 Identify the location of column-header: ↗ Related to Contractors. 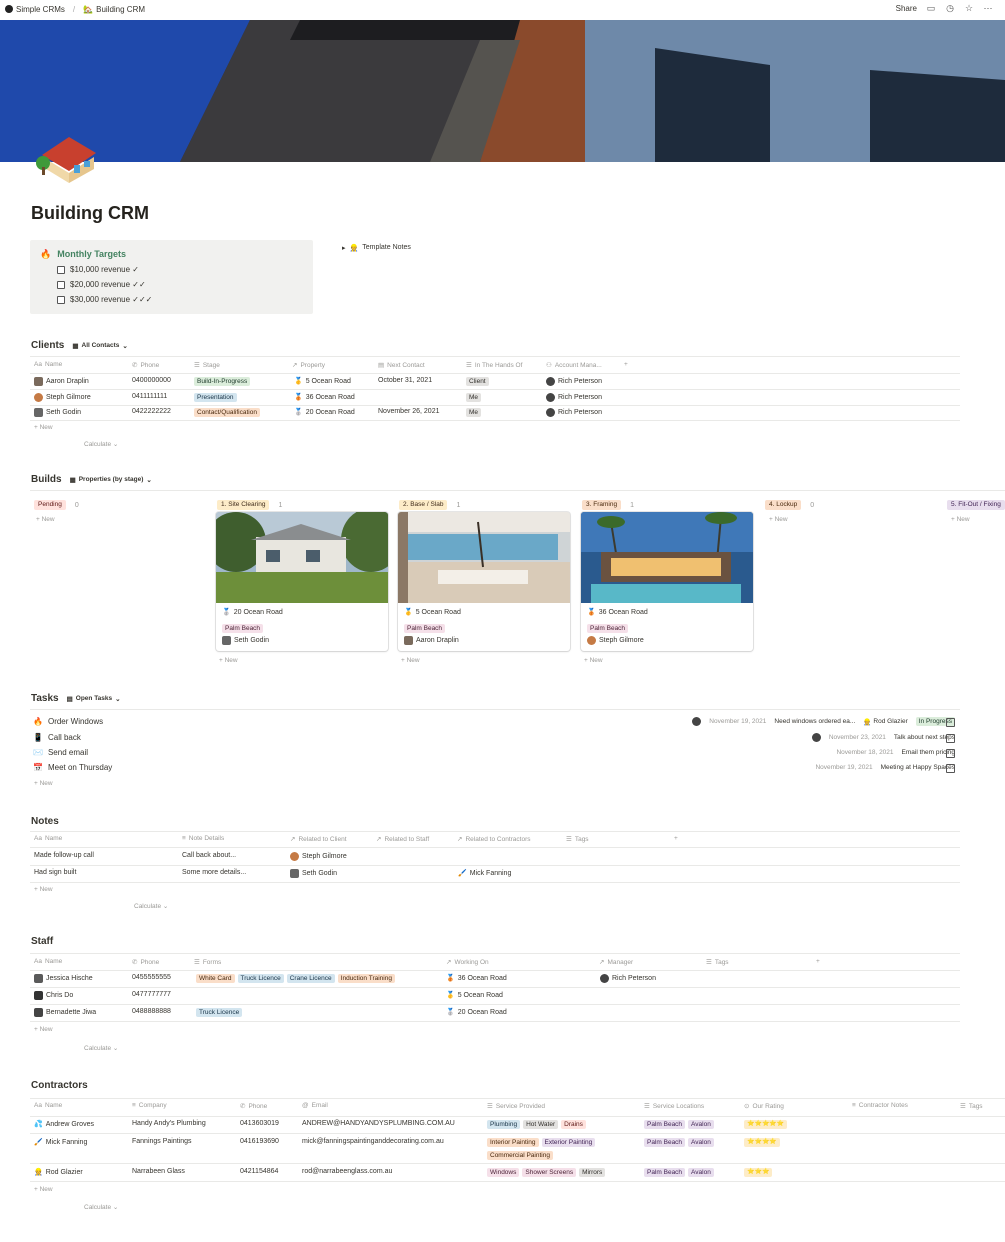
(494, 839).